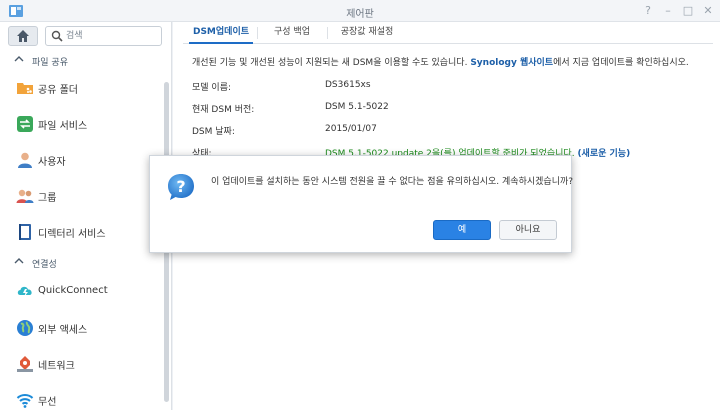 This screenshot has width=720, height=410. Describe the element at coordinates (24, 291) in the screenshot. I see `quickconnect-icon` at that location.